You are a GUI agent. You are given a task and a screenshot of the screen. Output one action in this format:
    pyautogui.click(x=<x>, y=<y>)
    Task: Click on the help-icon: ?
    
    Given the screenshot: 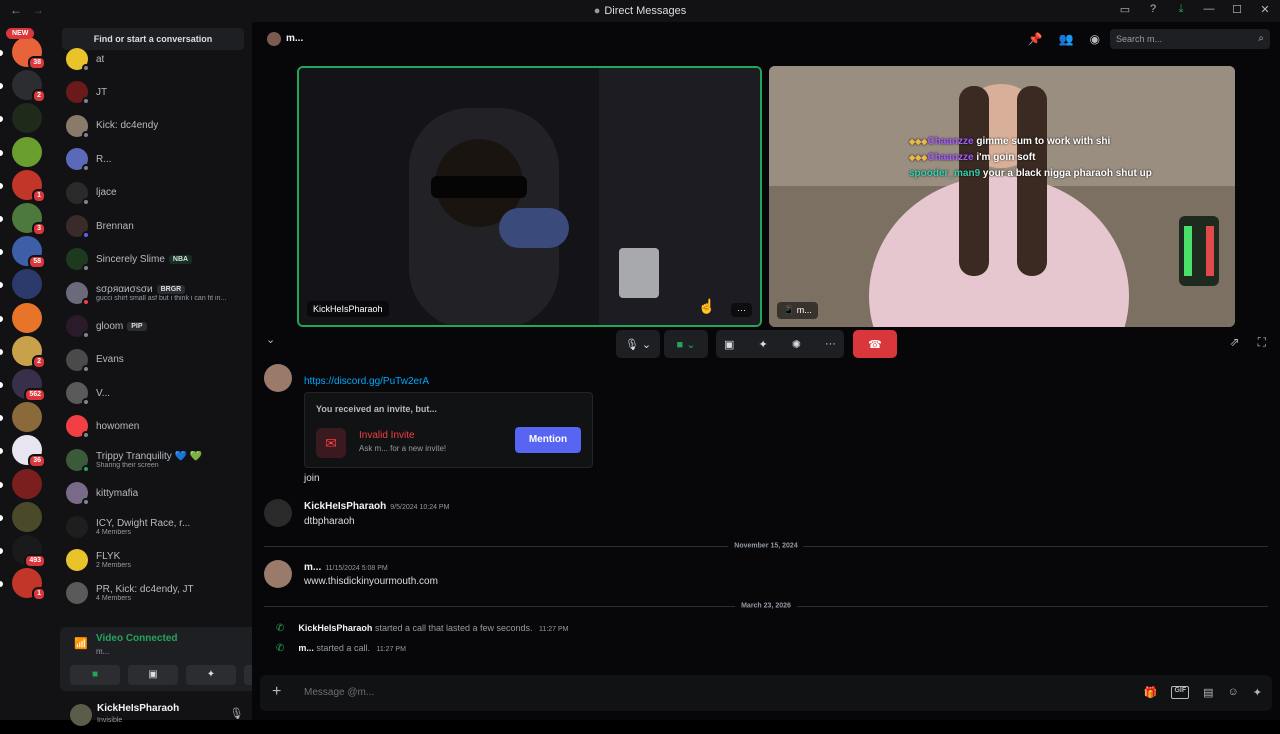 What is the action you would take?
    pyautogui.click(x=1153, y=9)
    